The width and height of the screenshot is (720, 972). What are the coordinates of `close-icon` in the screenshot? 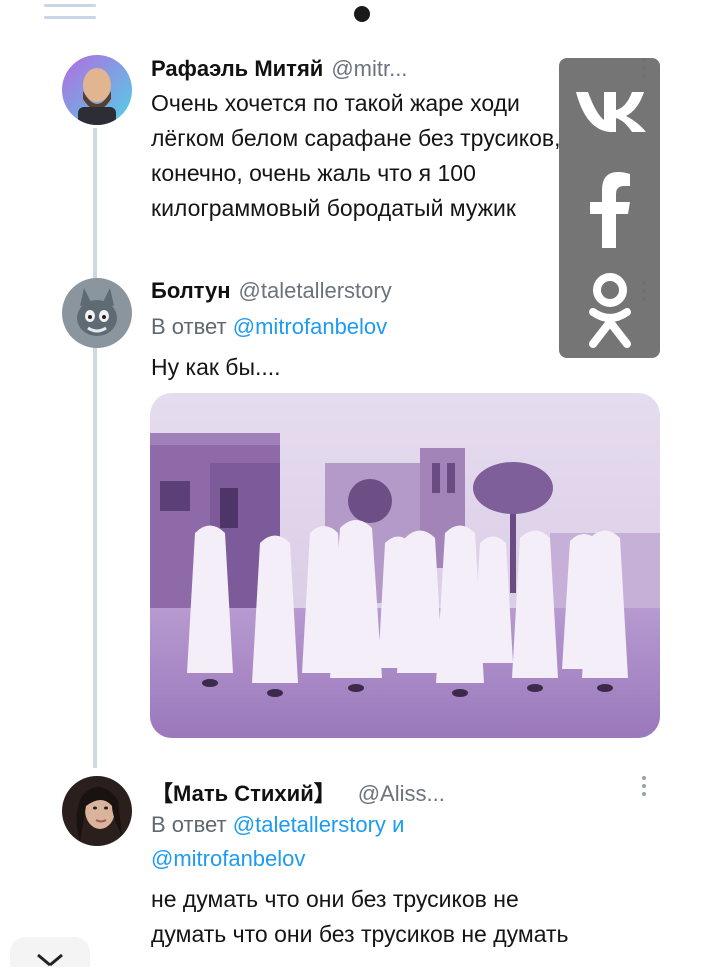 It's located at (50, 952).